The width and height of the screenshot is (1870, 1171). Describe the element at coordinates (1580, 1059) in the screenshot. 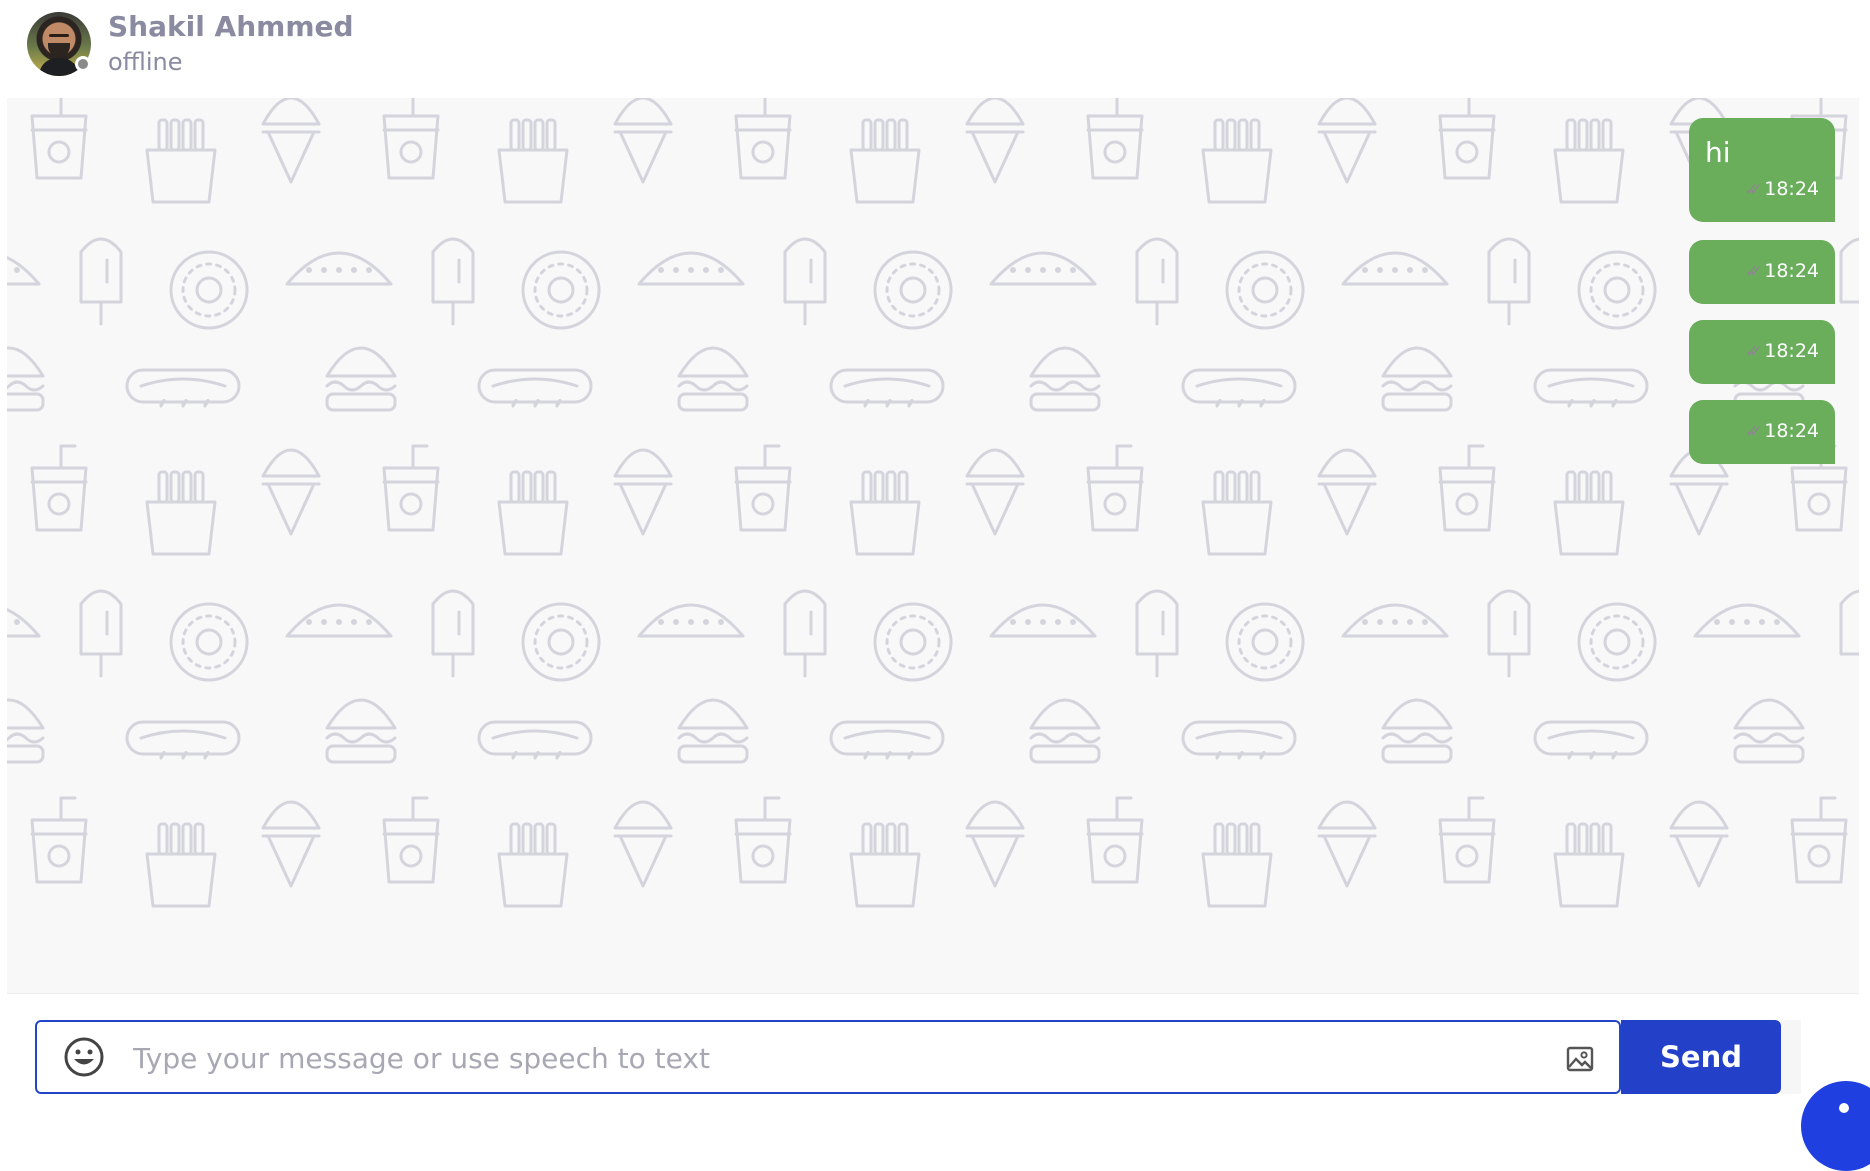

I see `image-icon` at that location.